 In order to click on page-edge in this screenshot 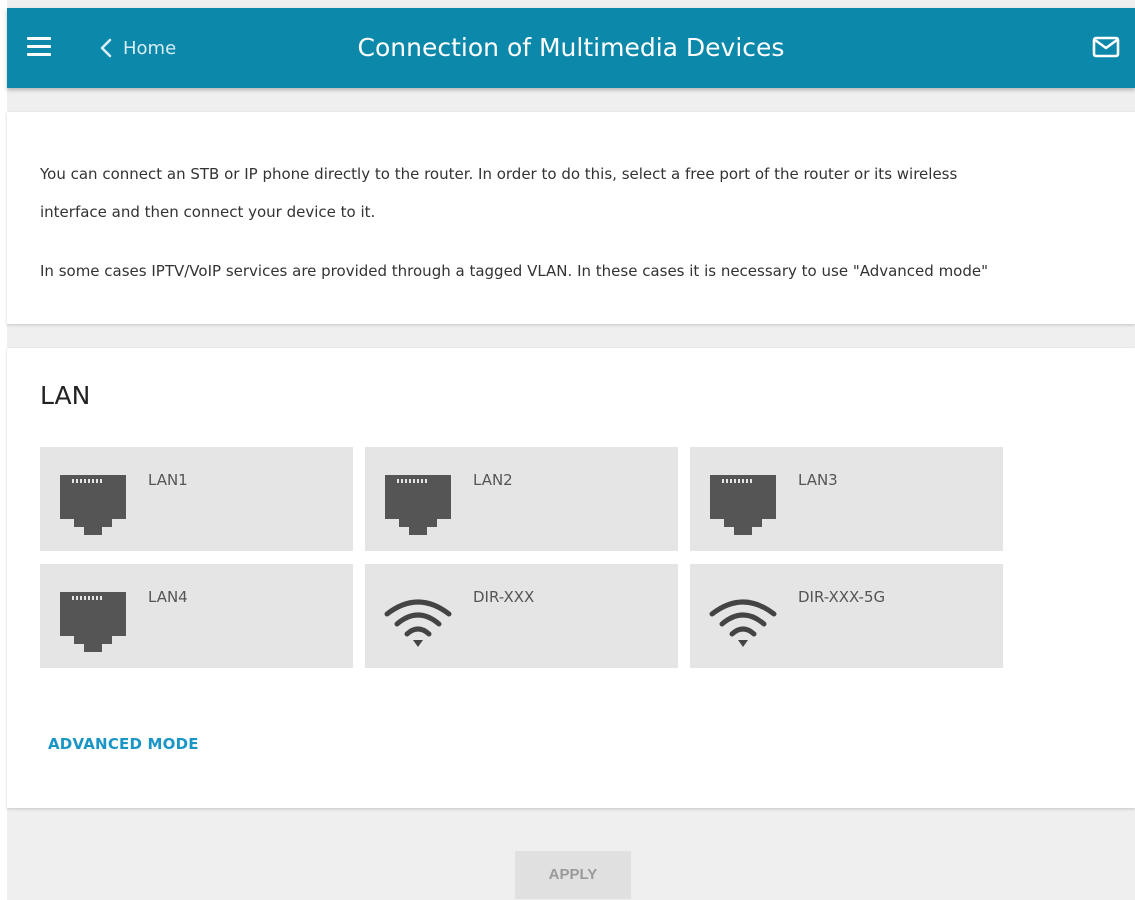, I will do `click(3, 450)`.